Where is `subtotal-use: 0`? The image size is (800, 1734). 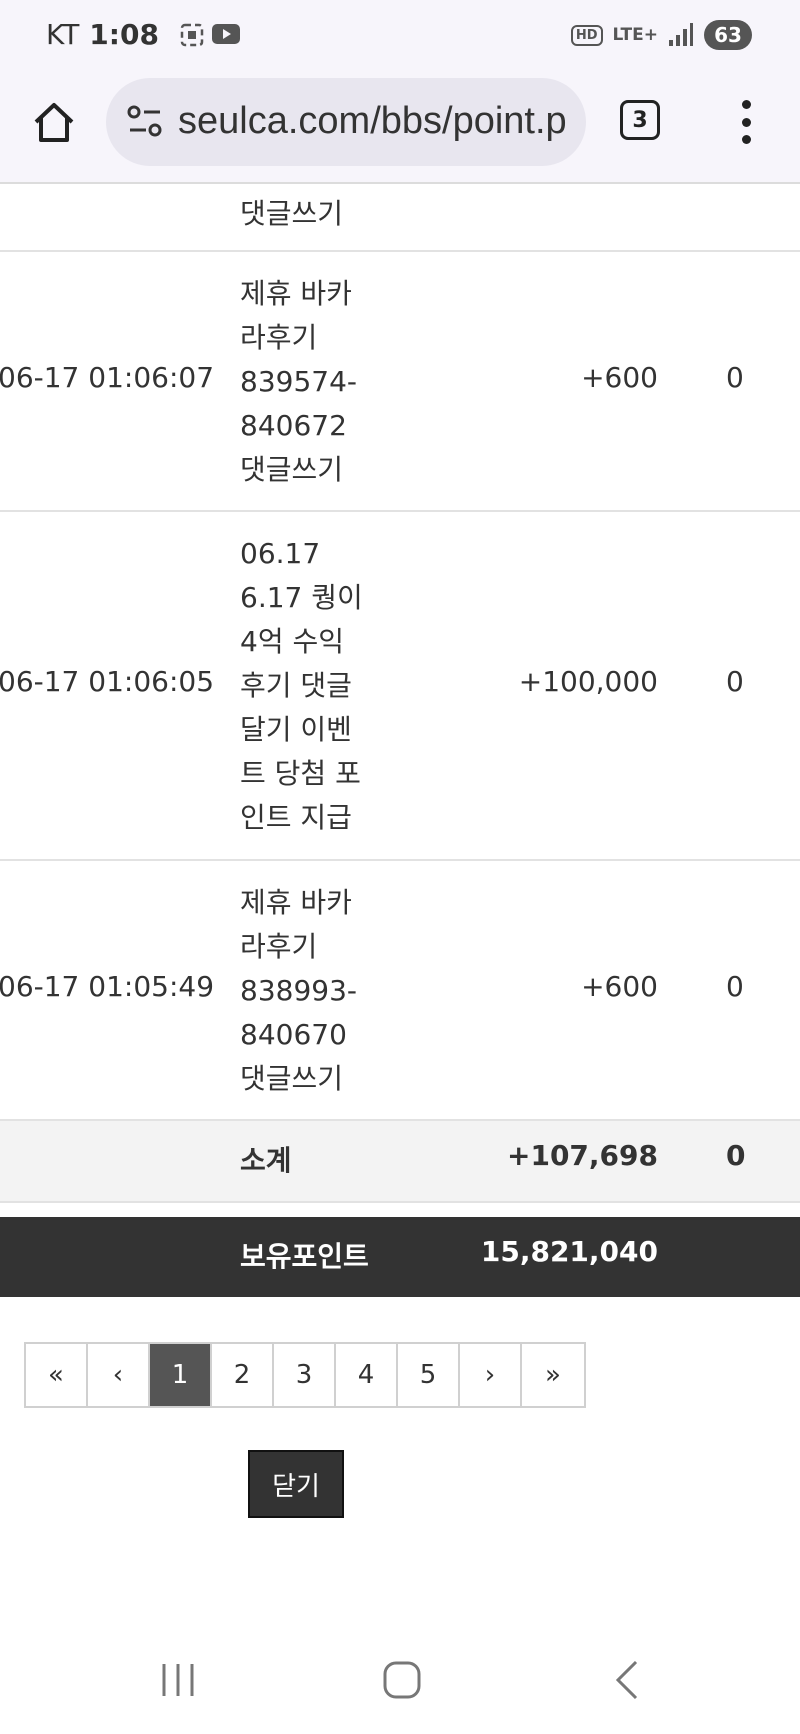 subtotal-use: 0 is located at coordinates (736, 1155).